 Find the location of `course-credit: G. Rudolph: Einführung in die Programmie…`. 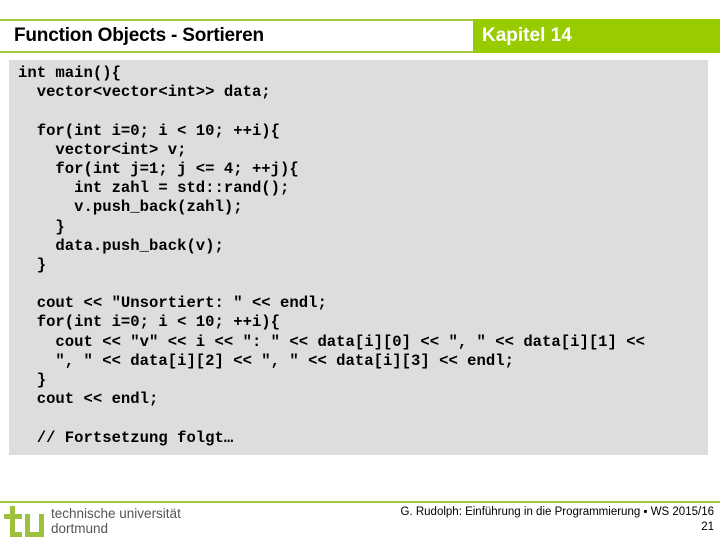

course-credit: G. Rudolph: Einführung in die Programmie… is located at coordinates (557, 512).